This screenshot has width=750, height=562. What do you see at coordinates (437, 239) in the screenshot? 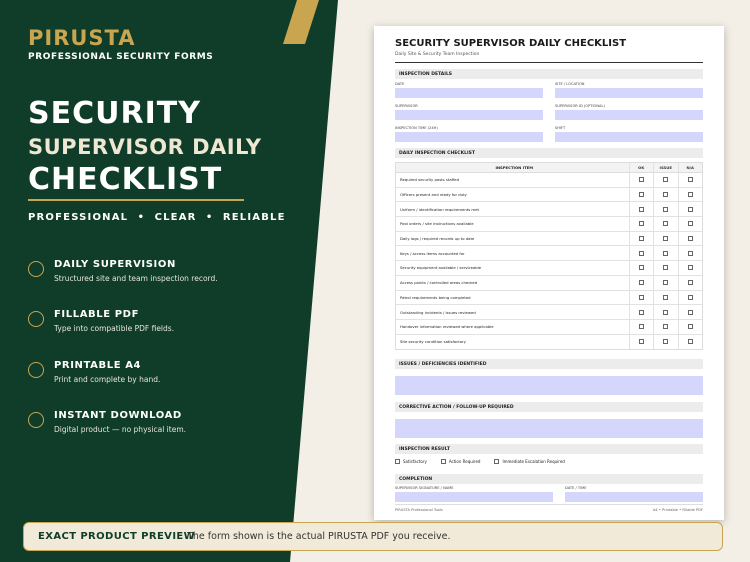
I see `row-label: Daily logs / required records up to date` at bounding box center [437, 239].